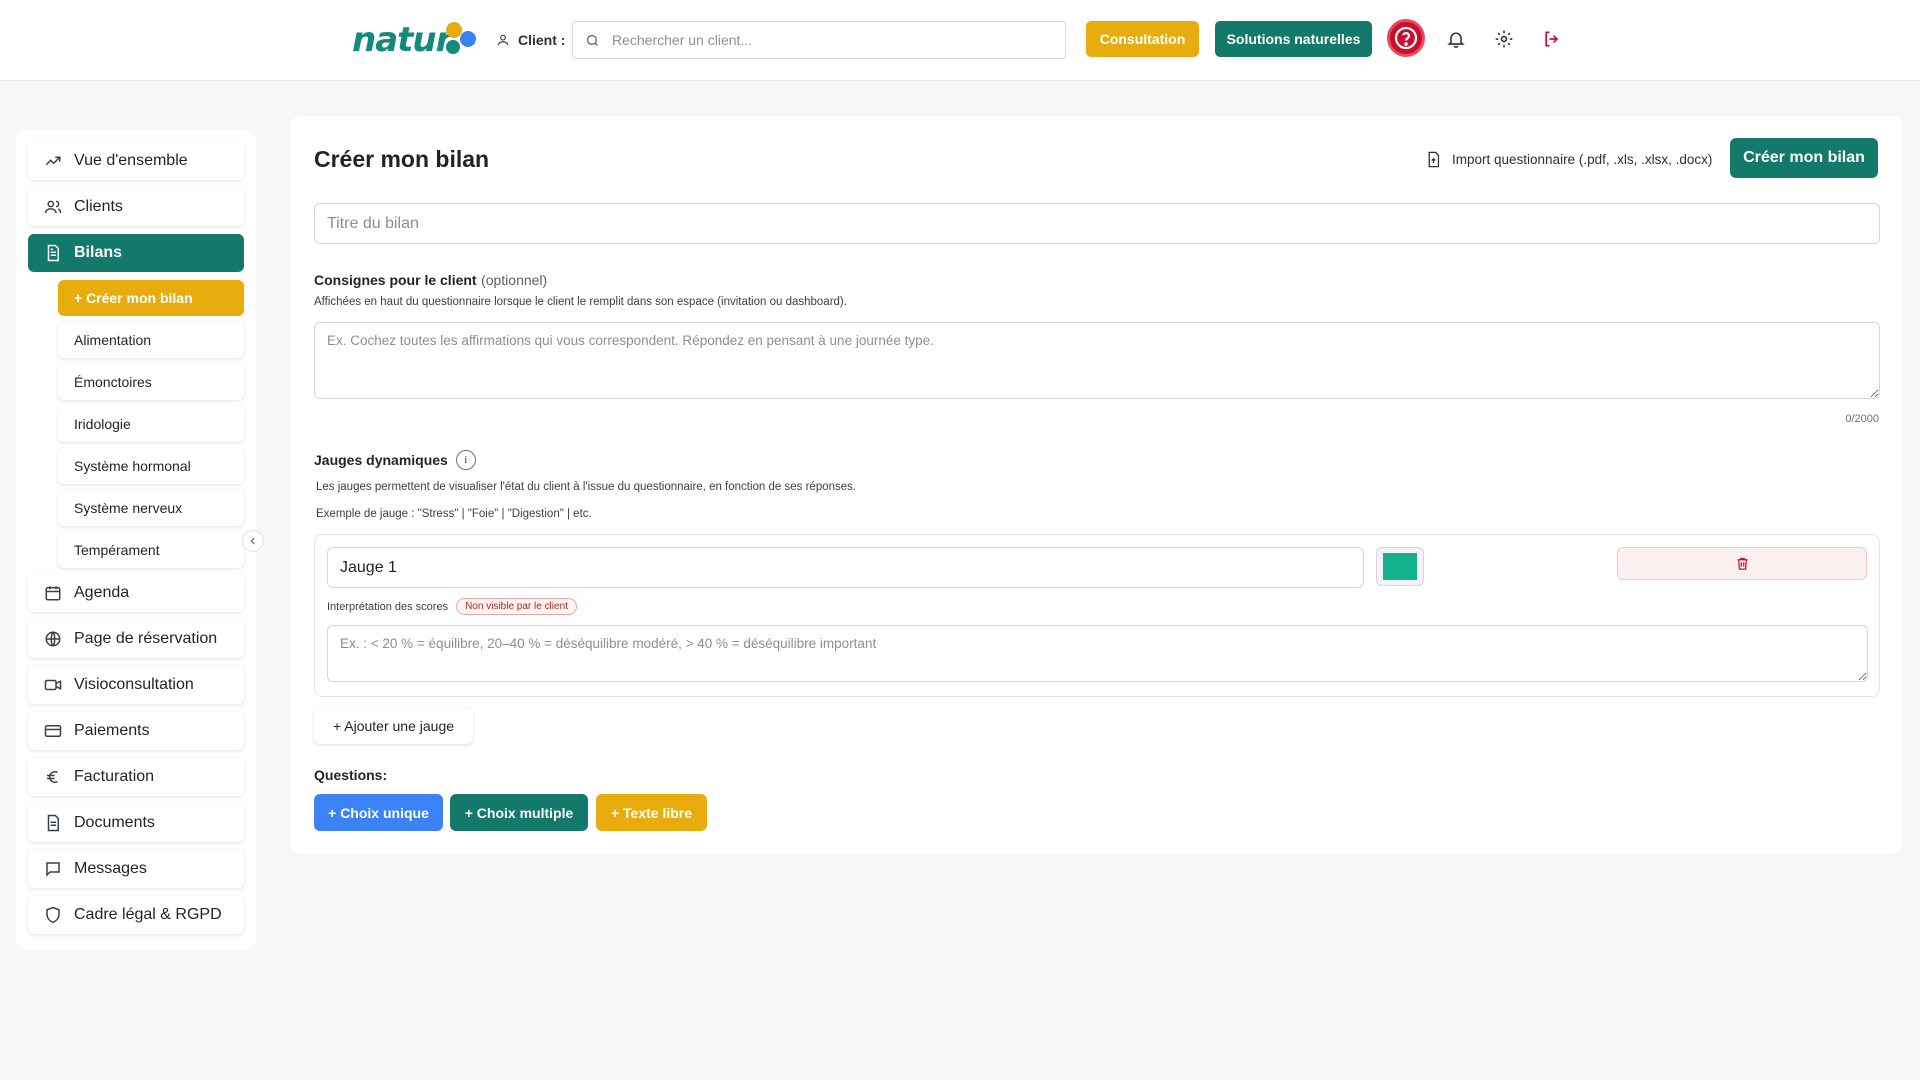  I want to click on sidebar-item-documents: Documents, so click(136, 823).